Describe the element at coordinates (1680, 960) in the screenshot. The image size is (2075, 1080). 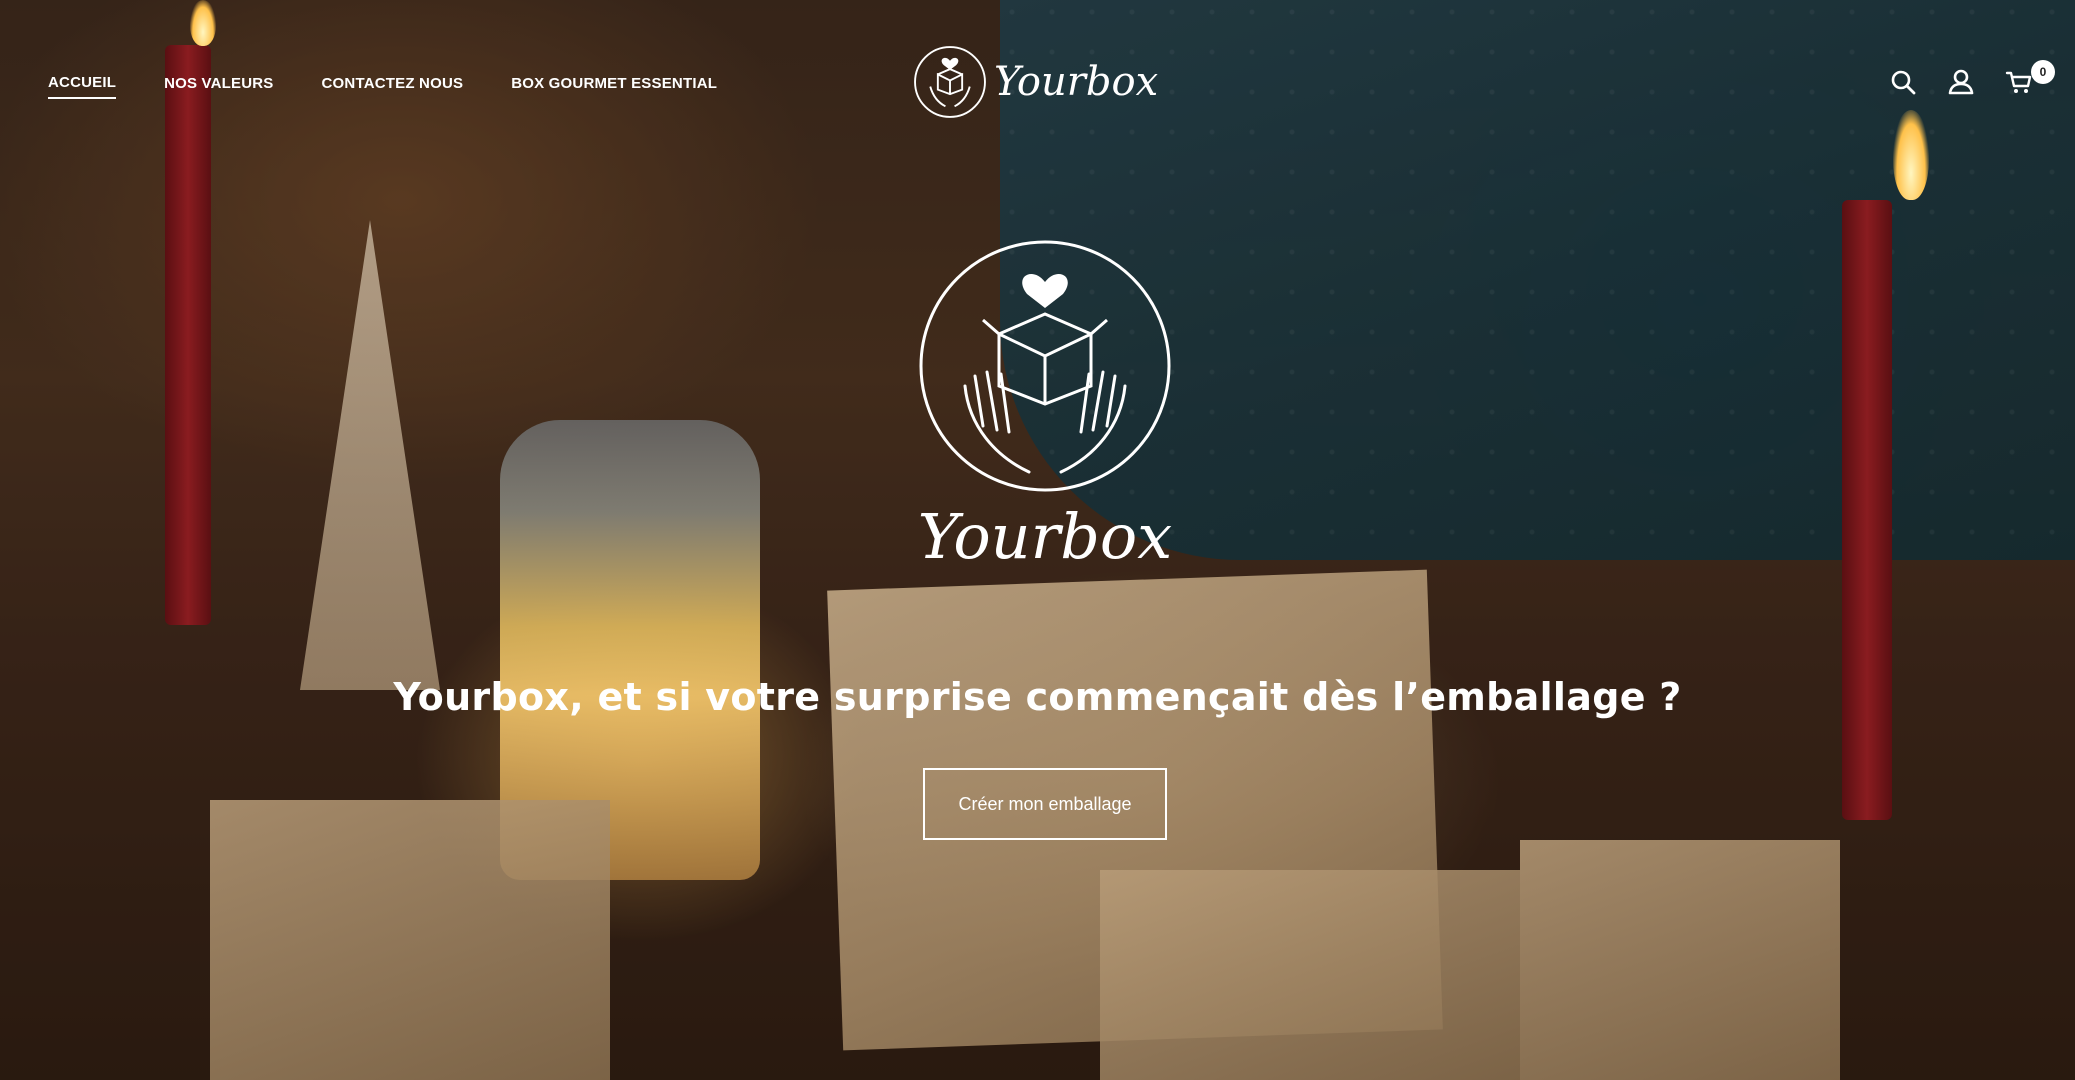
I see `background-gift-right-image` at that location.